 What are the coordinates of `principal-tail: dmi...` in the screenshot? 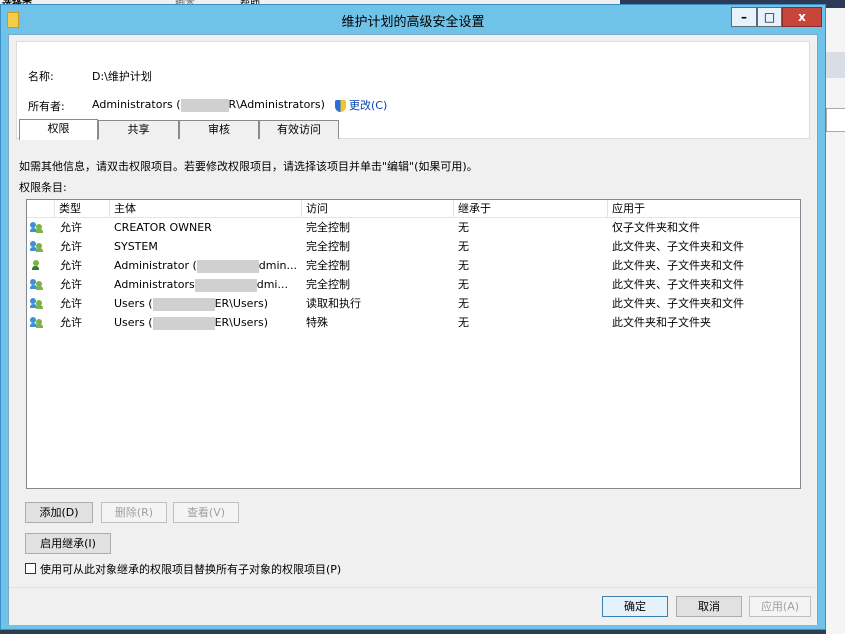 It's located at (272, 284).